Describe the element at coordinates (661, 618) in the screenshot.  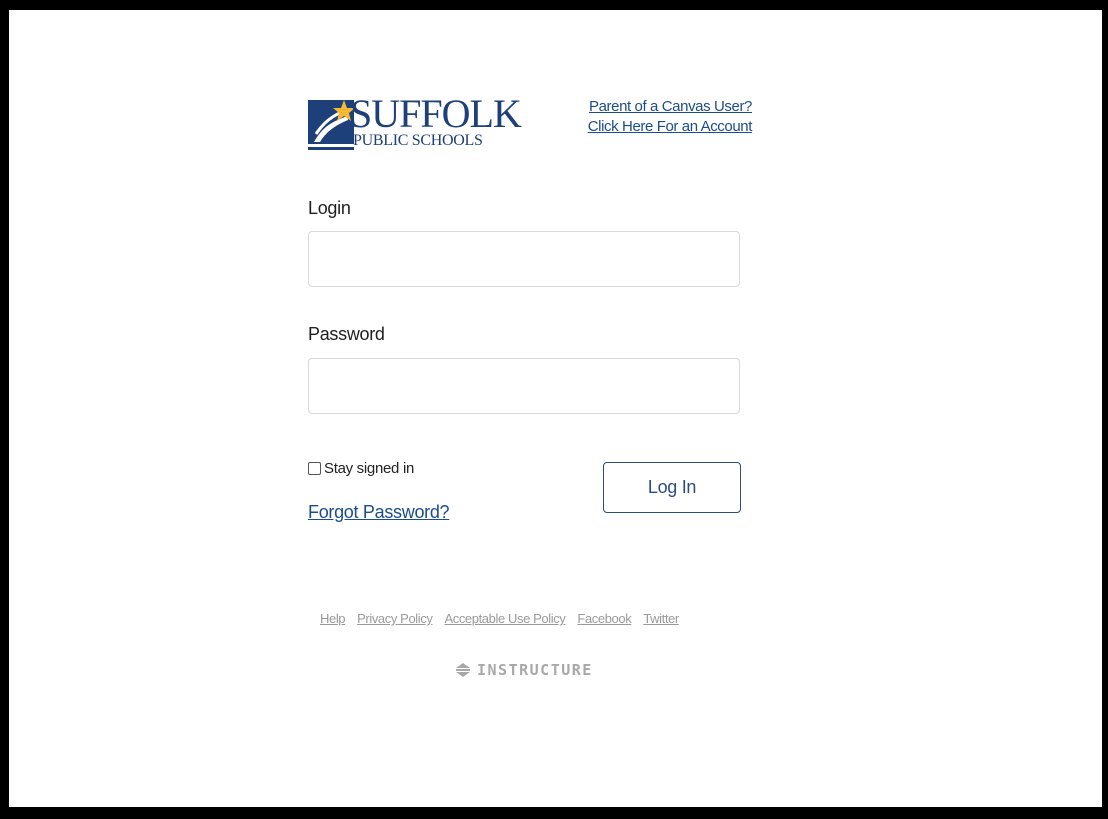
I see `footer-link-twitter: Twitter` at that location.